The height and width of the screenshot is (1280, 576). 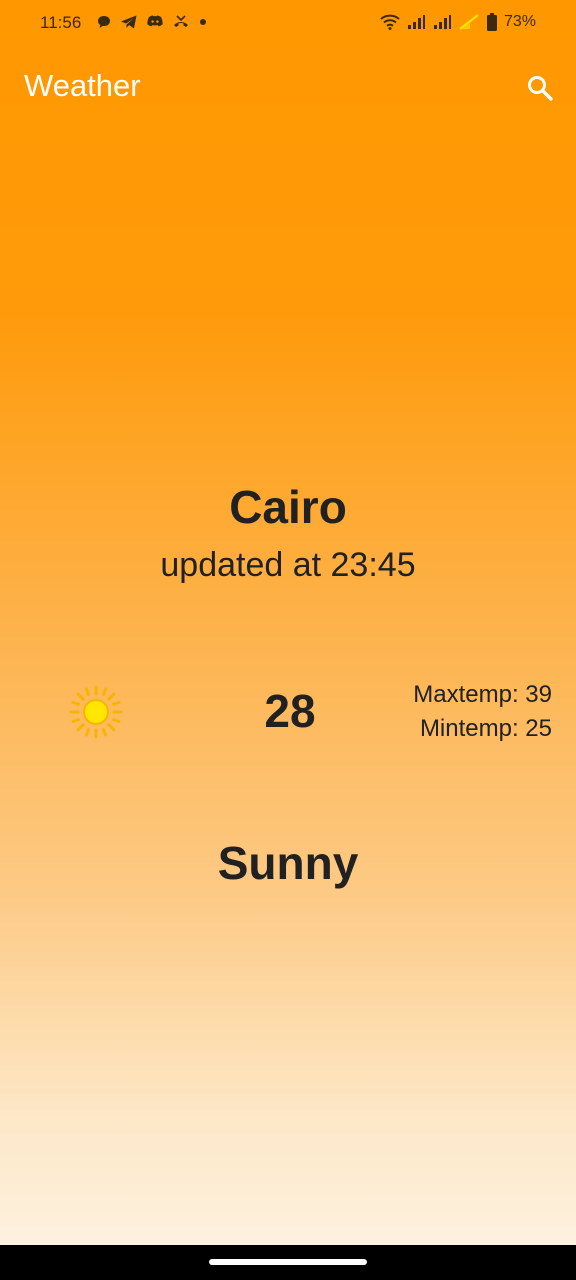 I want to click on status-bar: 11:56 73%, so click(x=288, y=24).